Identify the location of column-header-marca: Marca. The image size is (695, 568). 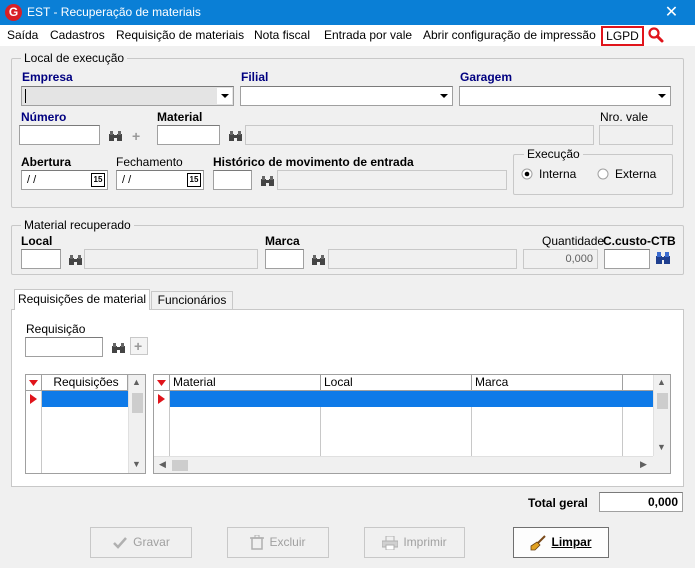
(547, 383).